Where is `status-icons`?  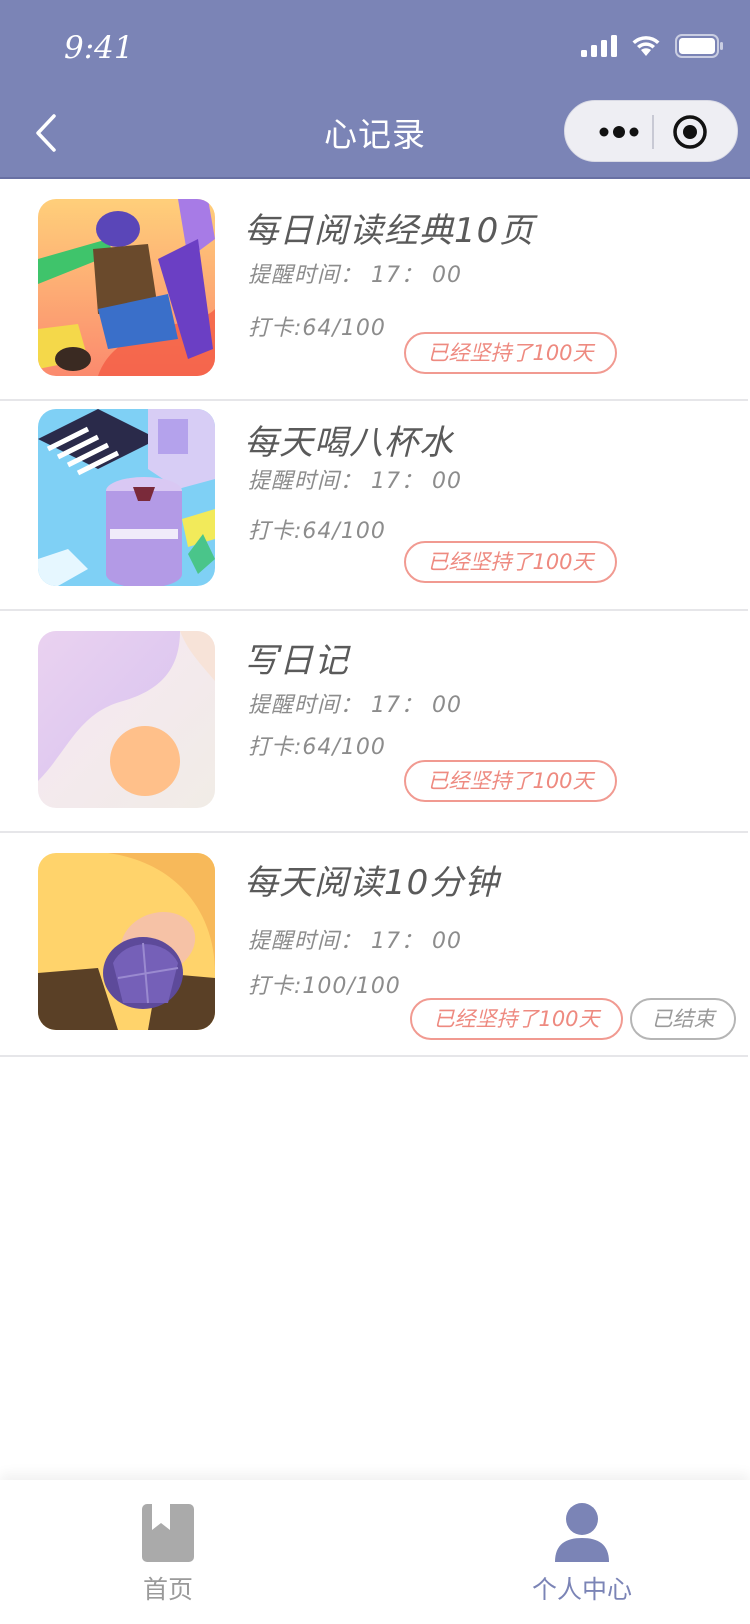 status-icons is located at coordinates (652, 46).